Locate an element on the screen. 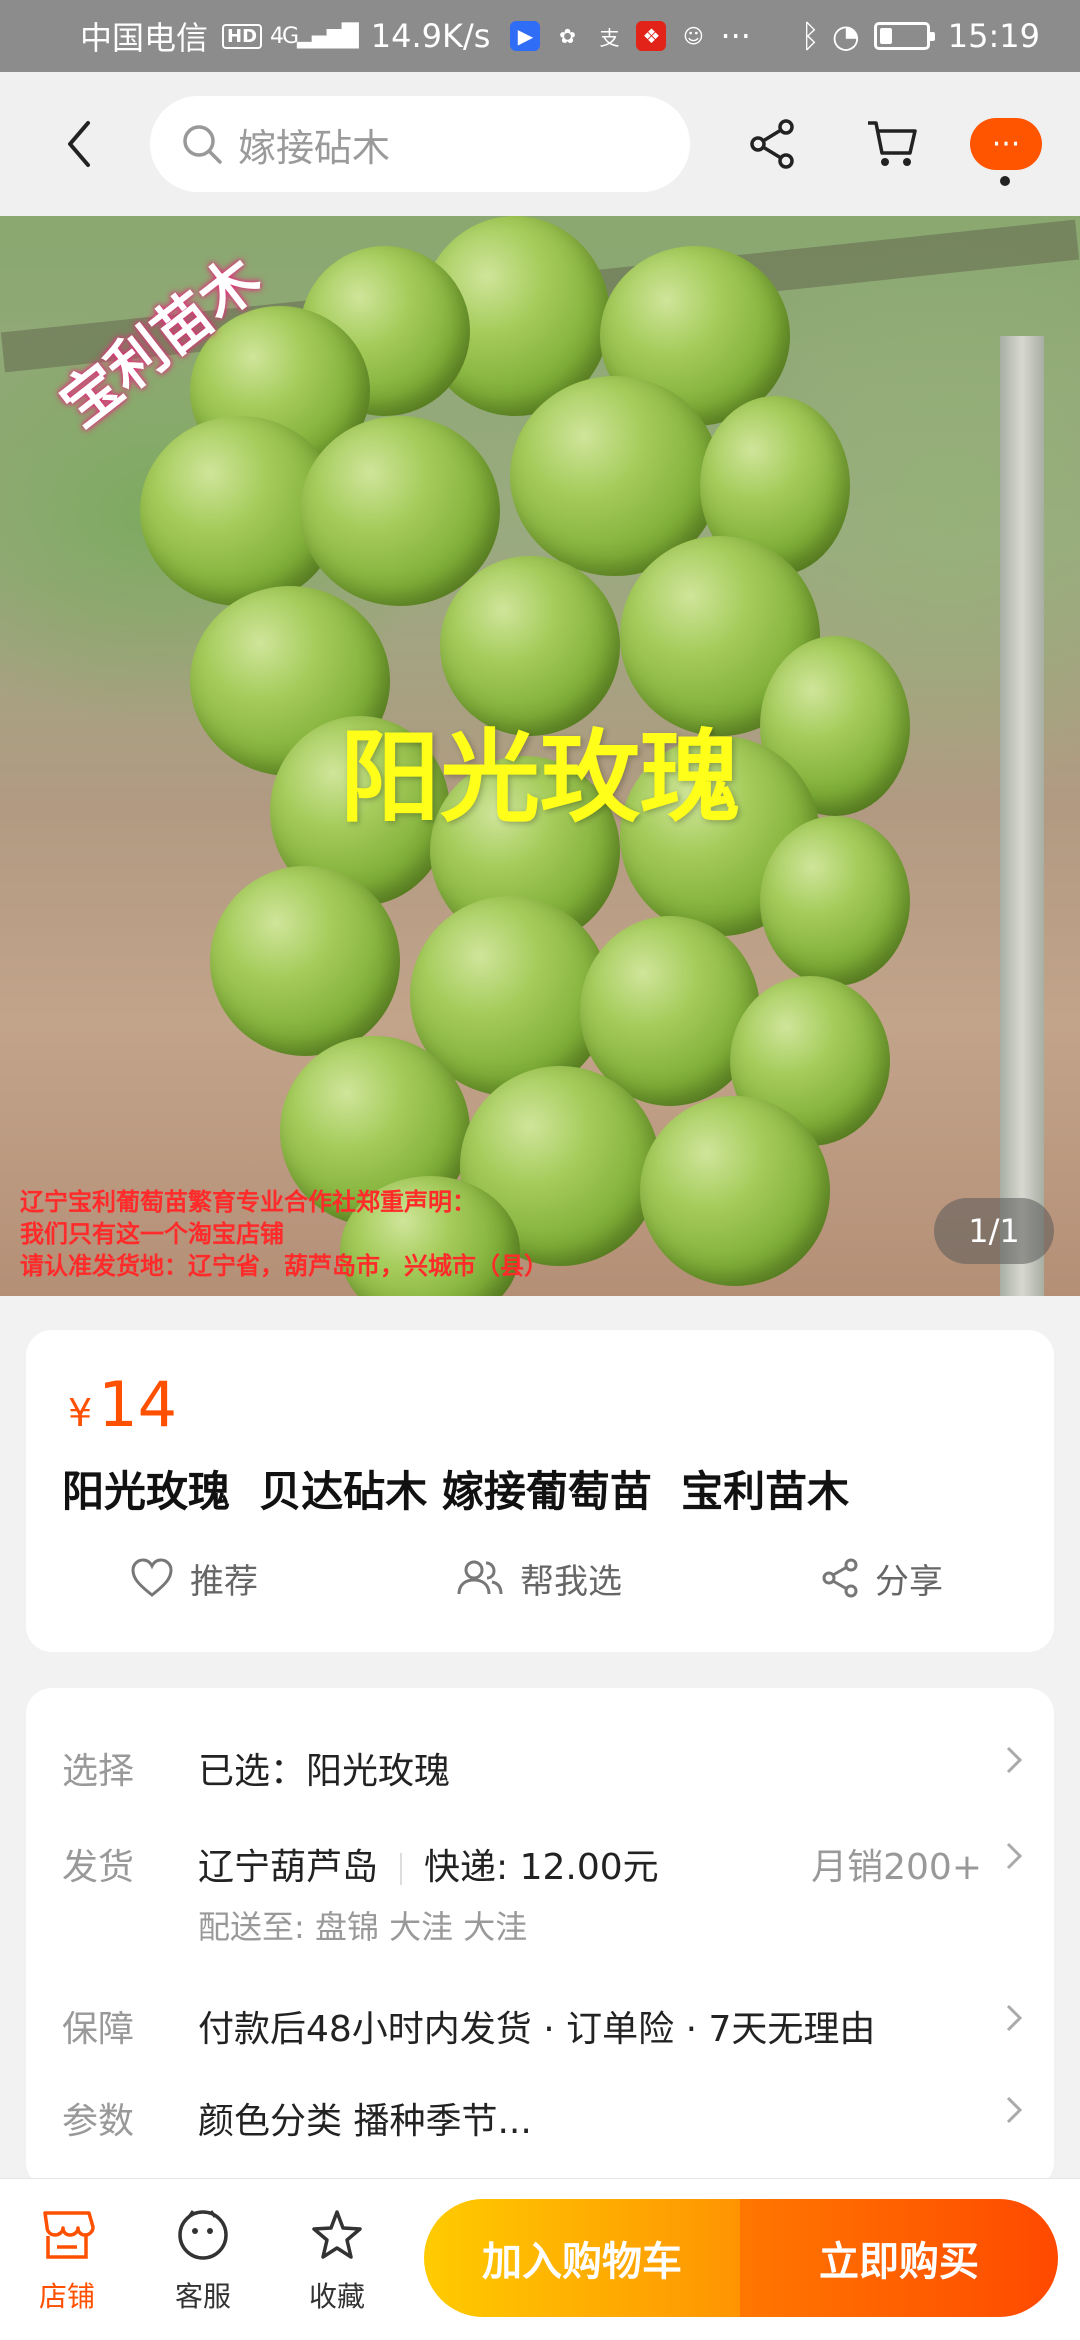 The image size is (1080, 2340). share-product-button: 分享 is located at coordinates (882, 1578).